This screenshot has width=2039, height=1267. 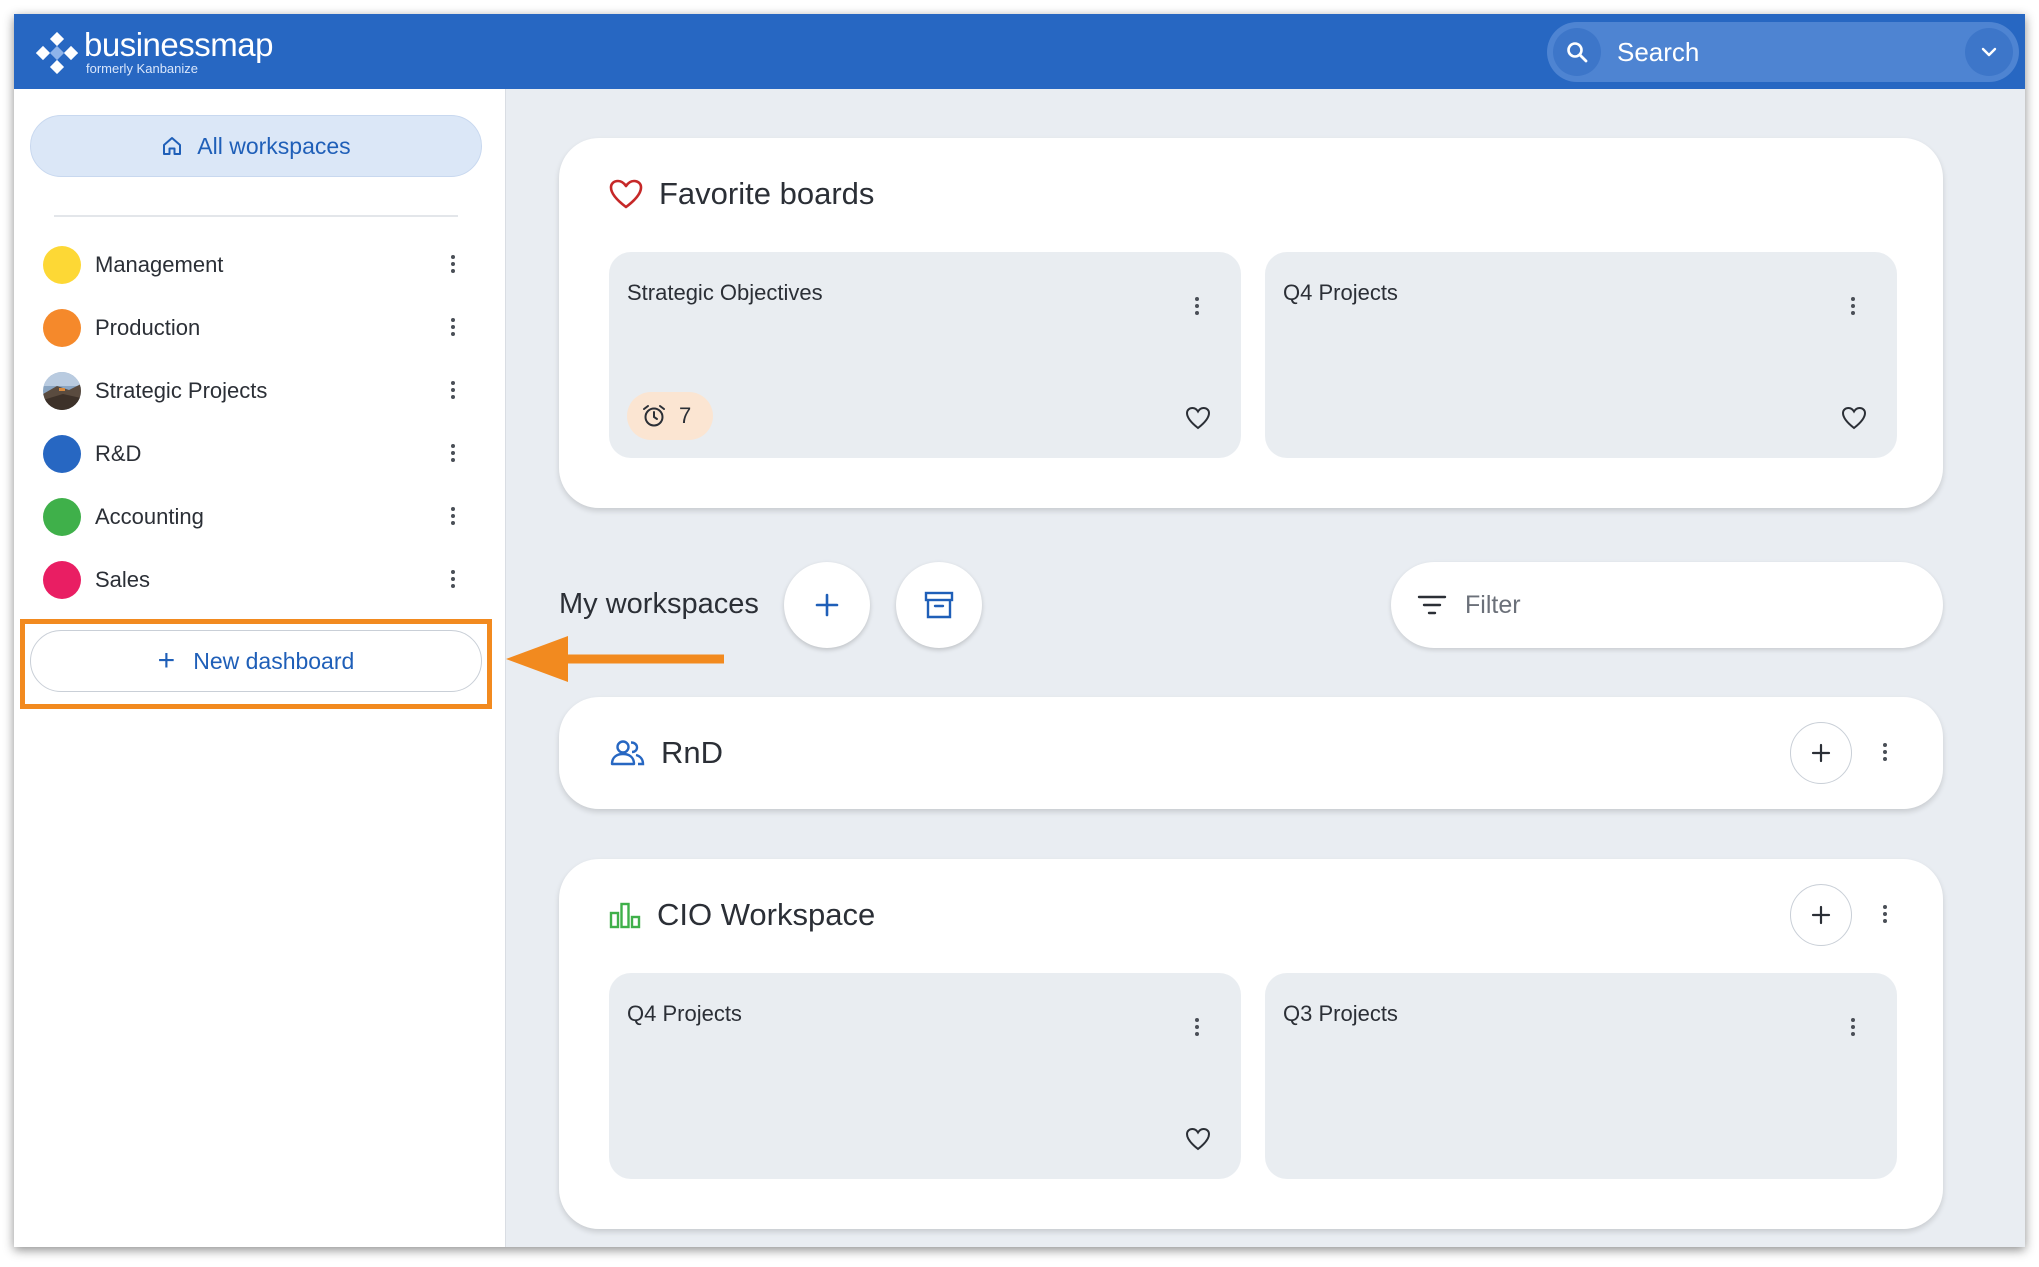 I want to click on brand-logo: businessmap formerly Kanbanize, so click(x=154, y=52).